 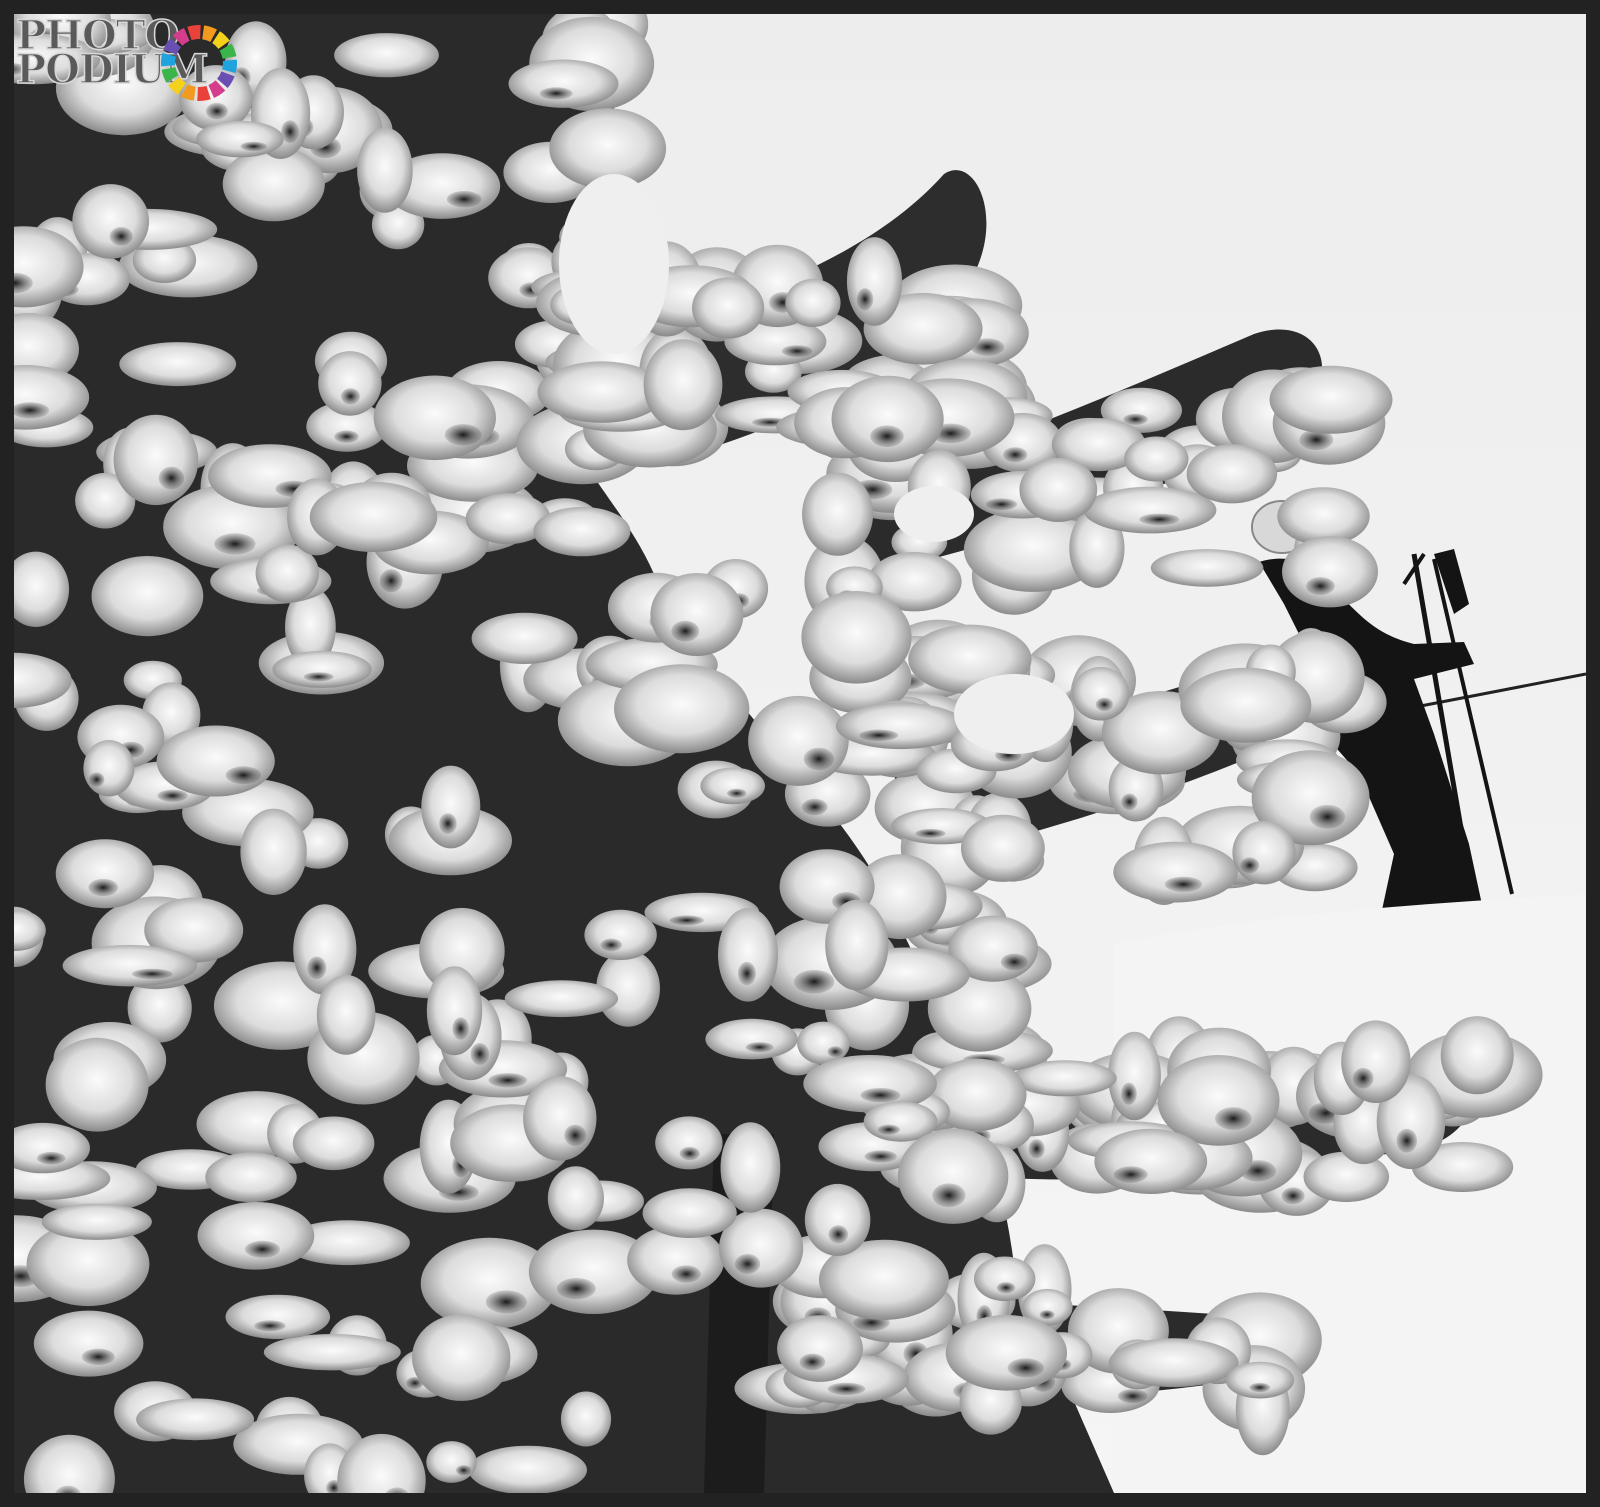 What do you see at coordinates (199, 63) in the screenshot?
I see `photopodium-logo-icon` at bounding box center [199, 63].